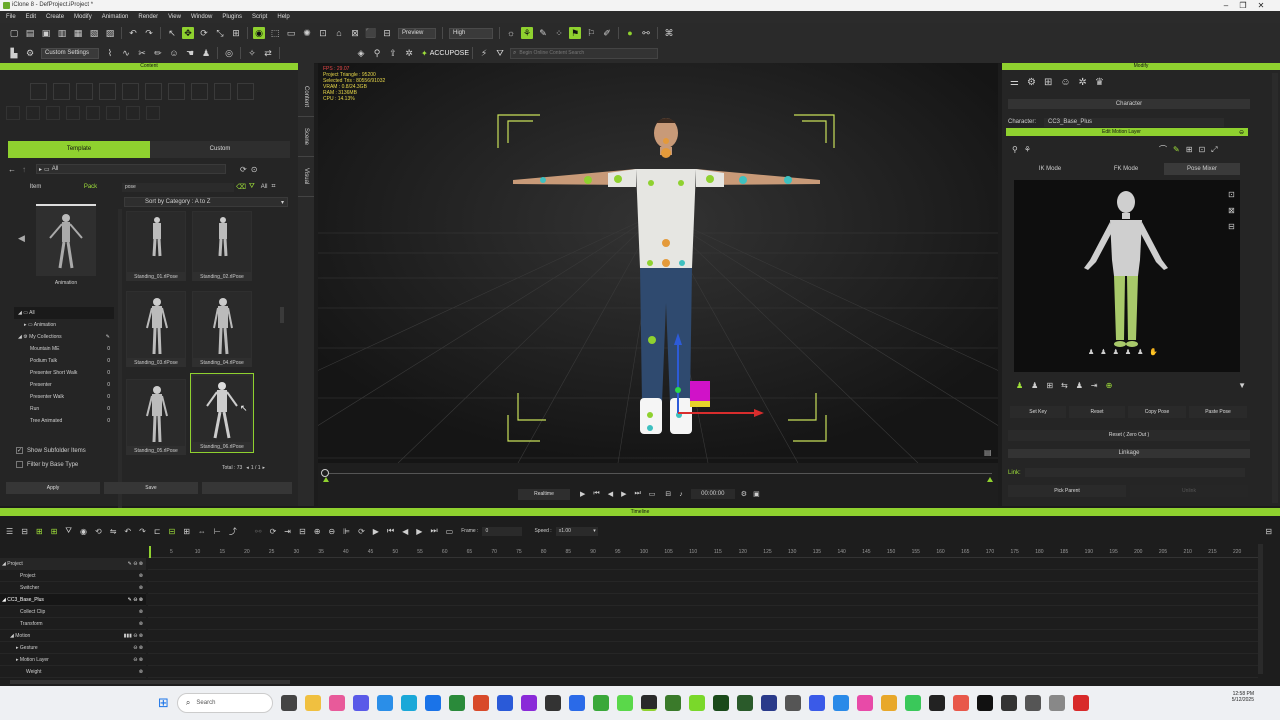  Describe the element at coordinates (1261, 5) in the screenshot. I see `close-button: ✕` at that location.